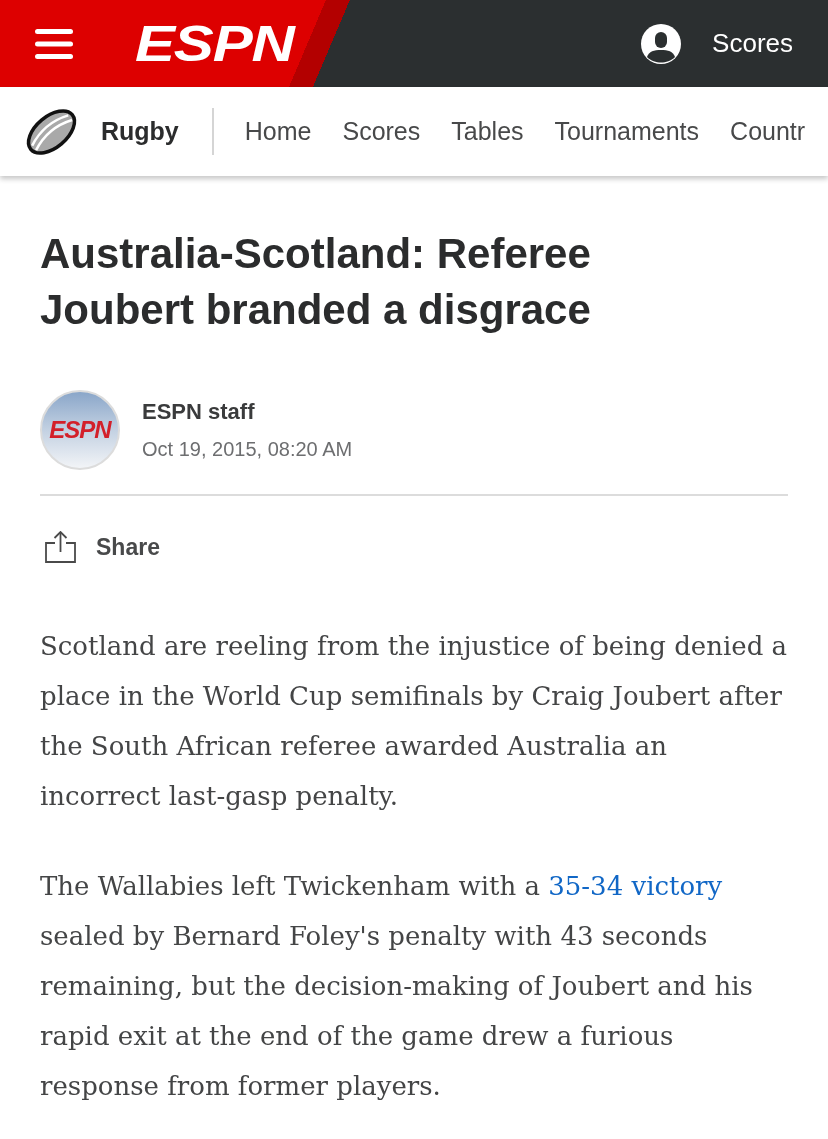  I want to click on user-icon, so click(661, 43).